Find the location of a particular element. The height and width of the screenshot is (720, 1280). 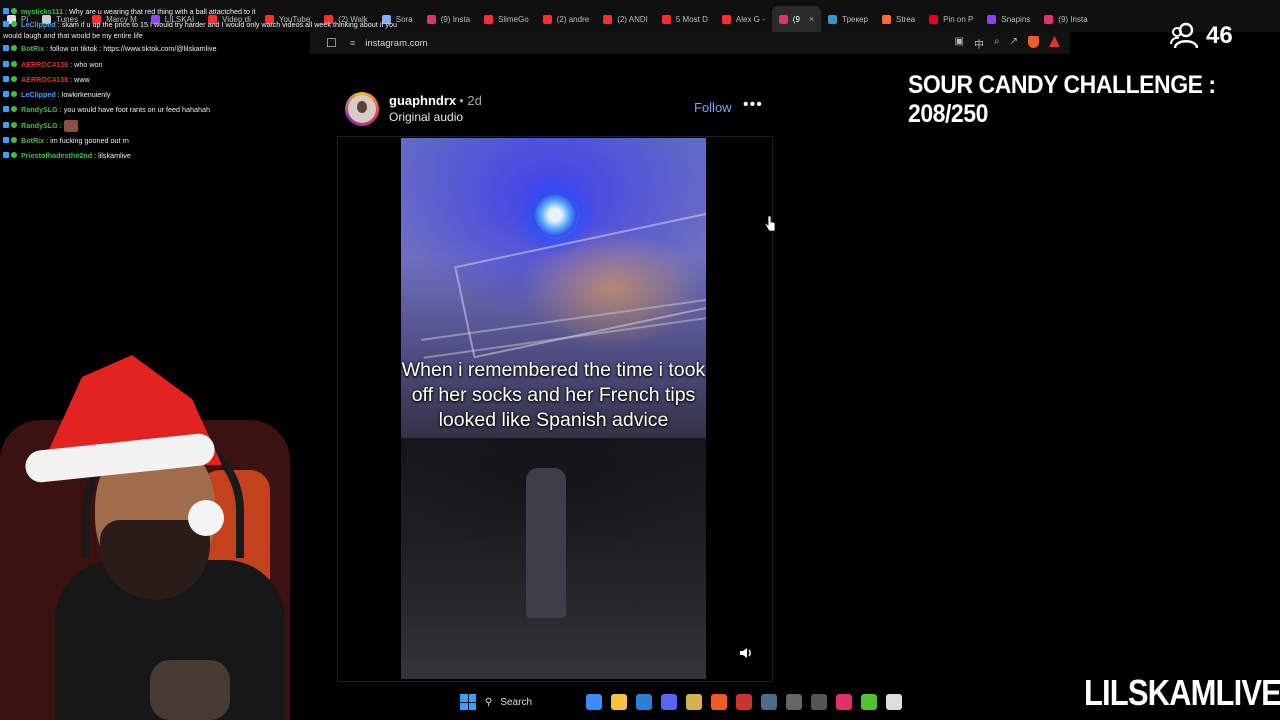

store-icon is located at coordinates (644, 702).